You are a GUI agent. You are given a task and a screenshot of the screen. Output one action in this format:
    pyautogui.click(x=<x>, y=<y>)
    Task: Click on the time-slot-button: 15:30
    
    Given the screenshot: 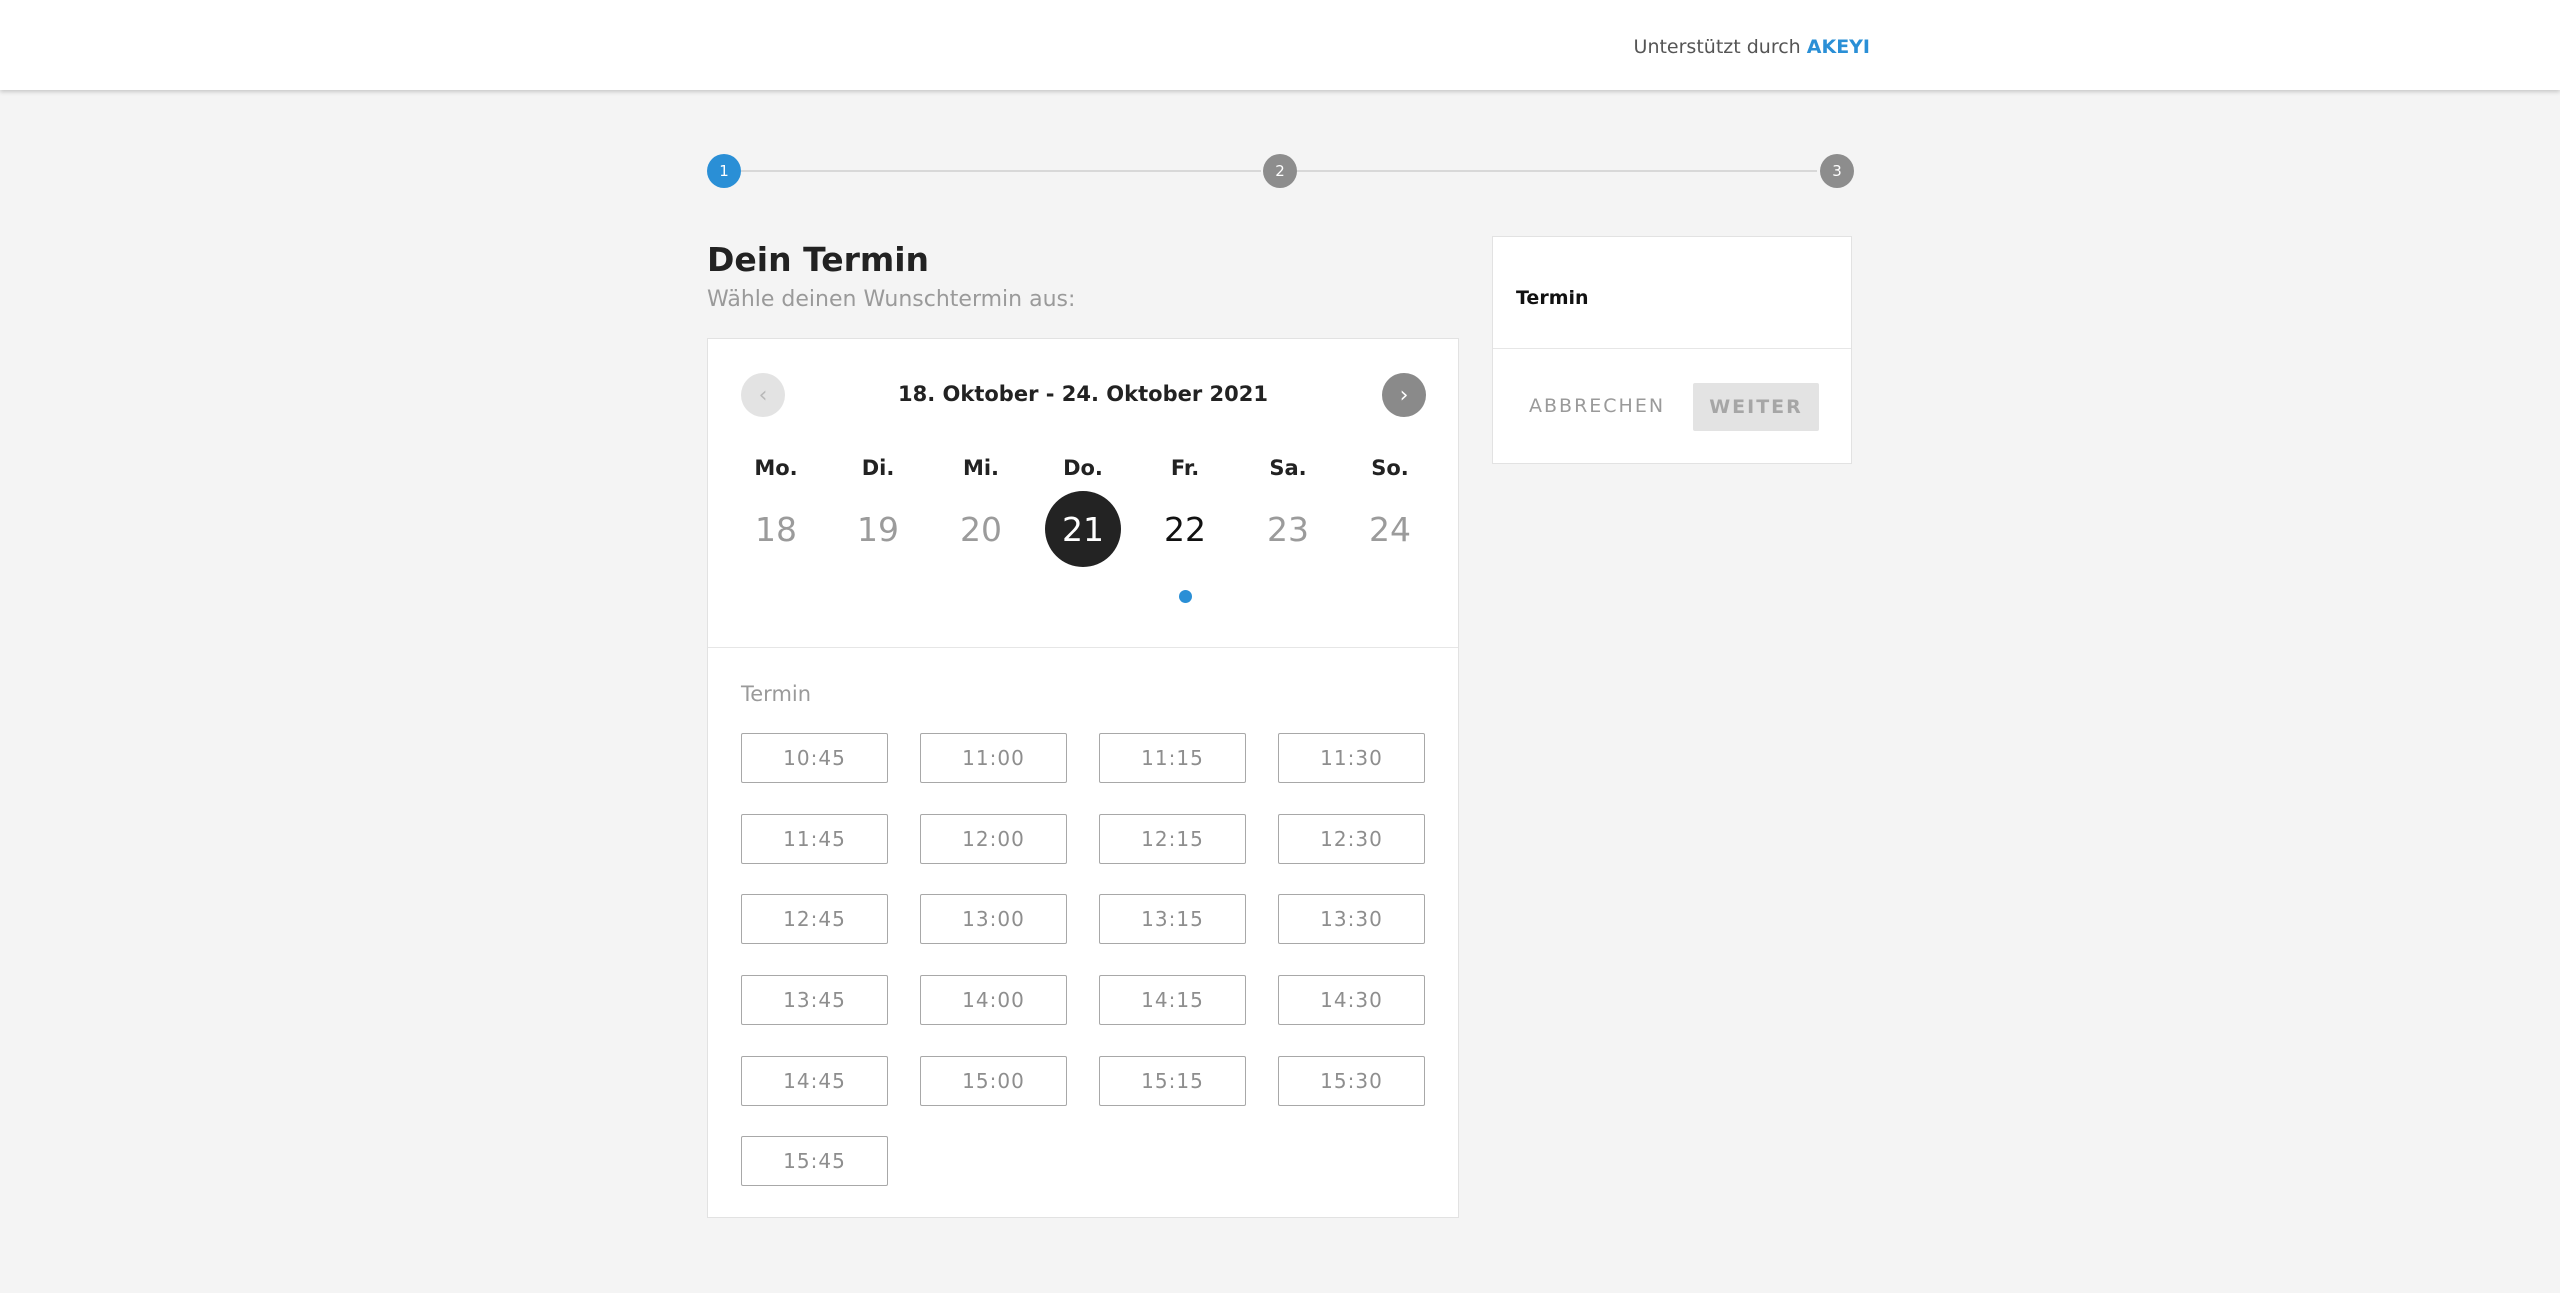 What is the action you would take?
    pyautogui.click(x=1351, y=1081)
    